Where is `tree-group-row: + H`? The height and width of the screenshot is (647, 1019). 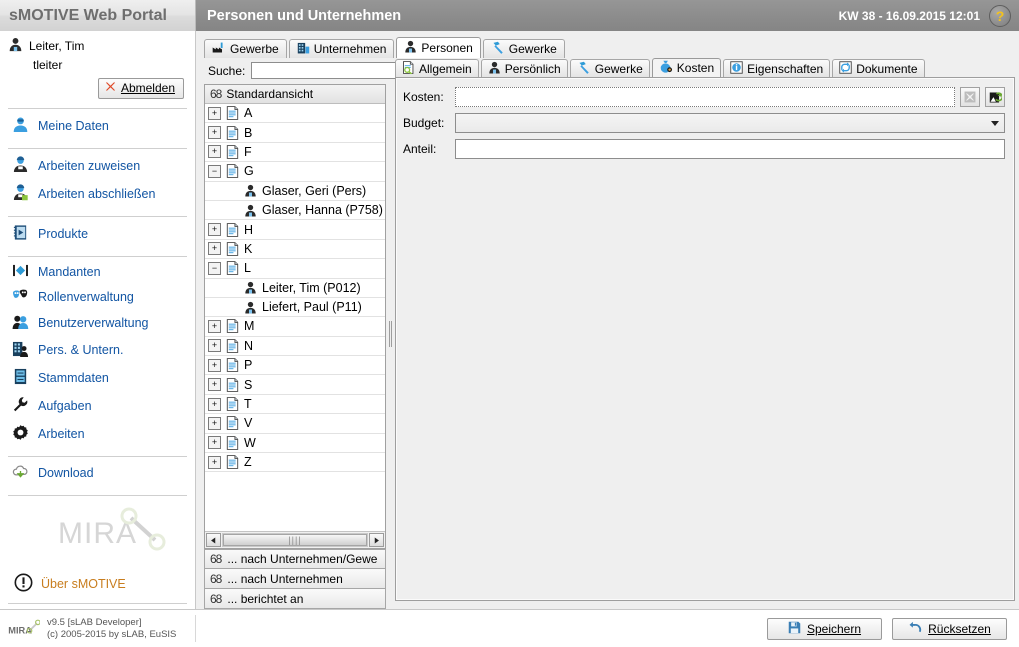
tree-group-row: + H is located at coordinates (295, 230).